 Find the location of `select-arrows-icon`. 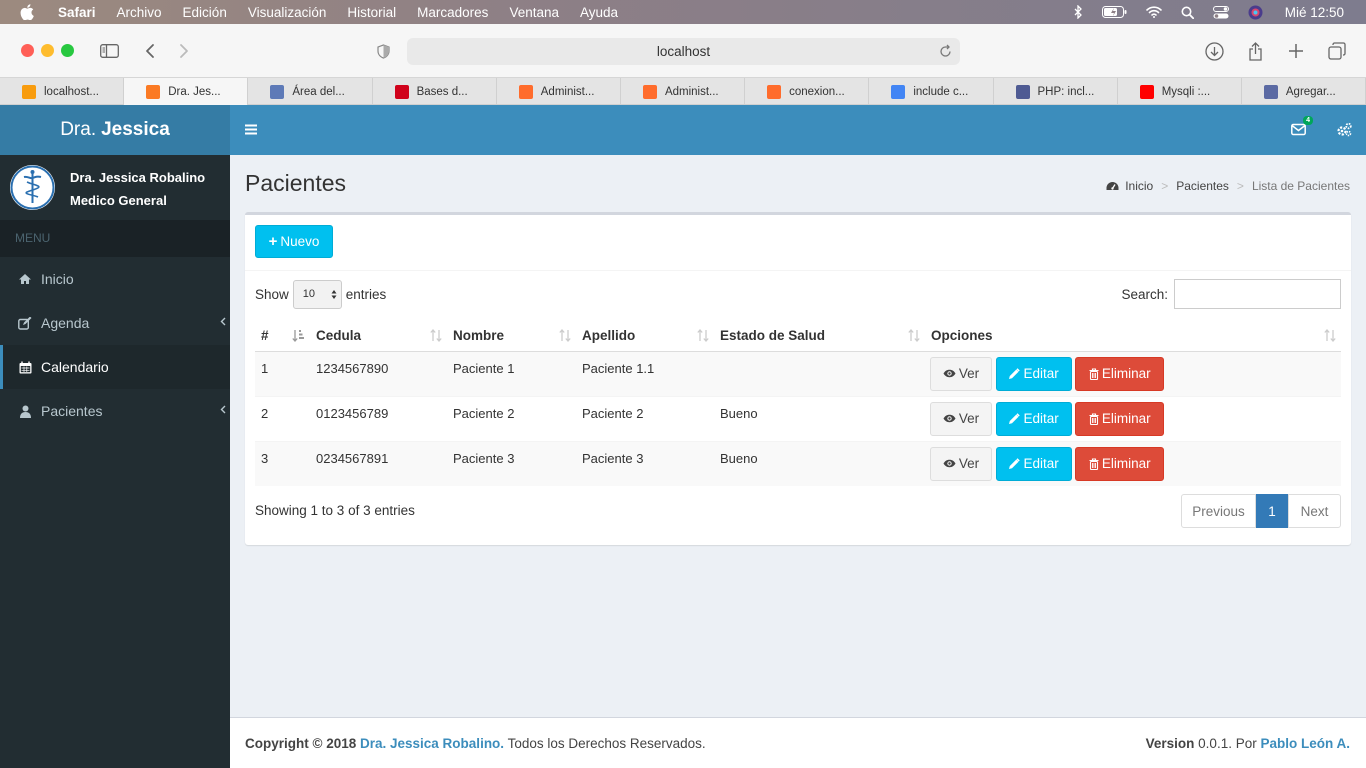

select-arrows-icon is located at coordinates (334, 294).